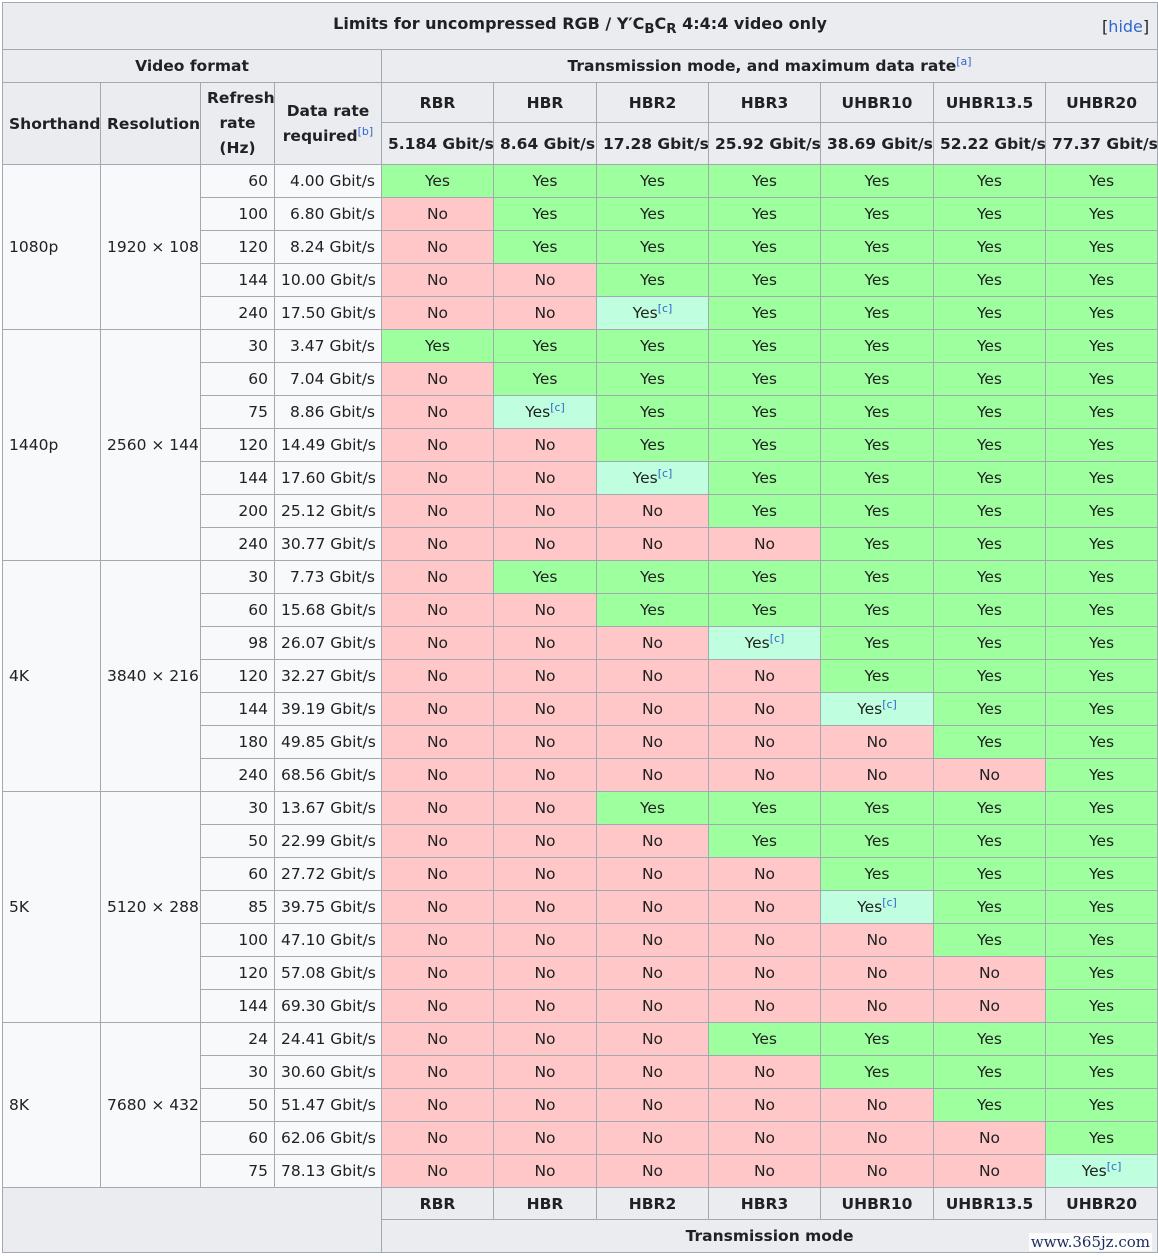 The image size is (1158, 1257). What do you see at coordinates (1101, 102) in the screenshot?
I see `header-mode-6: UHBR20` at bounding box center [1101, 102].